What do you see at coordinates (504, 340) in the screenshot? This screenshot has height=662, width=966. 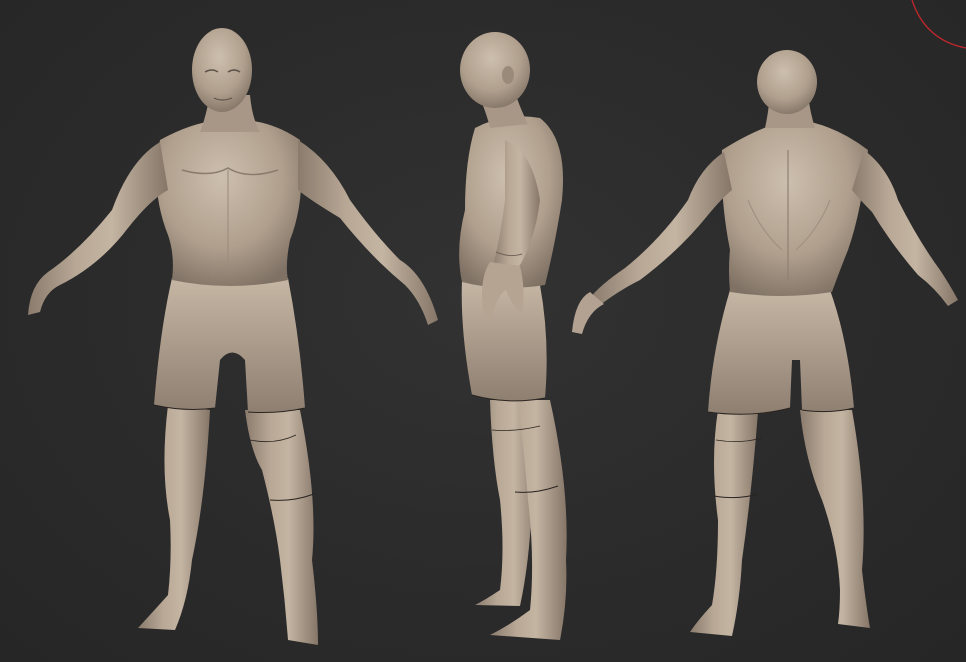 I see `side-shorts` at bounding box center [504, 340].